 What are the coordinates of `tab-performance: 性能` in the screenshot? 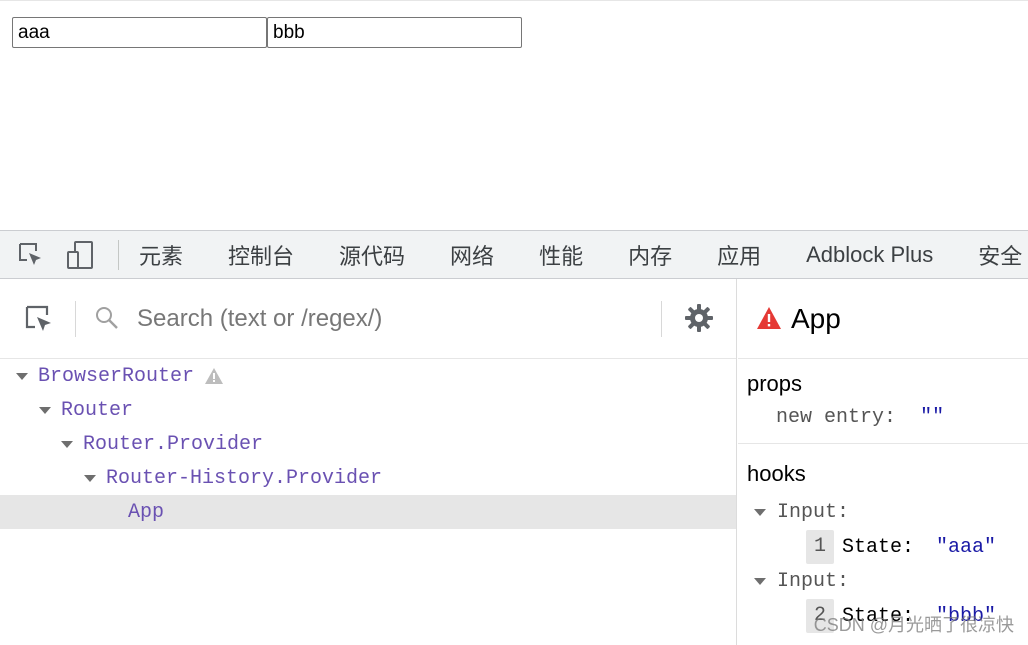 It's located at (561, 255).